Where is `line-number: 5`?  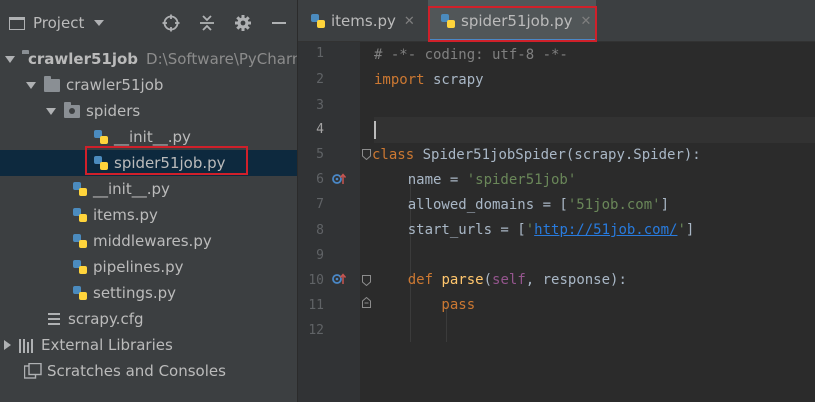
line-number: 5 is located at coordinates (320, 154).